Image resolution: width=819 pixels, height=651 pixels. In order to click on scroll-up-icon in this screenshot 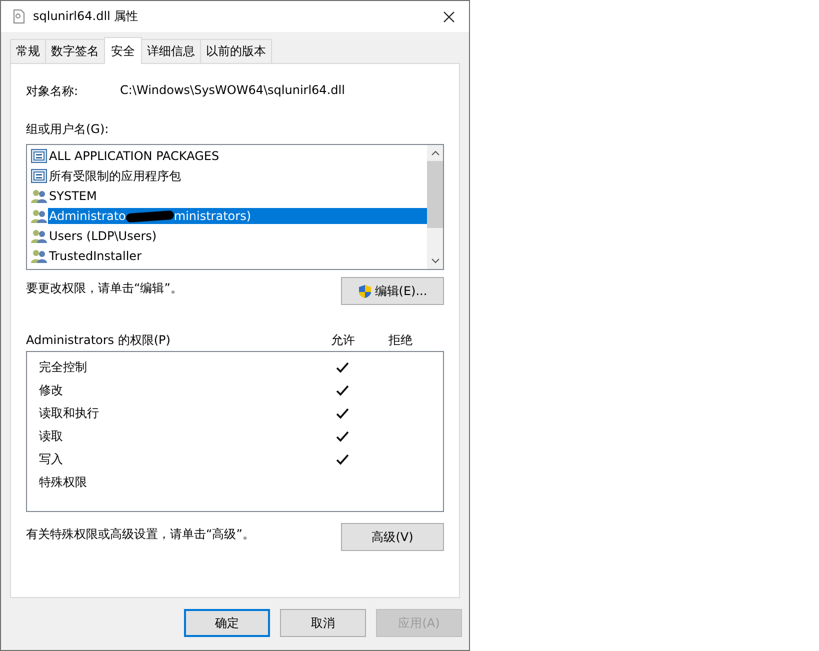, I will do `click(435, 153)`.